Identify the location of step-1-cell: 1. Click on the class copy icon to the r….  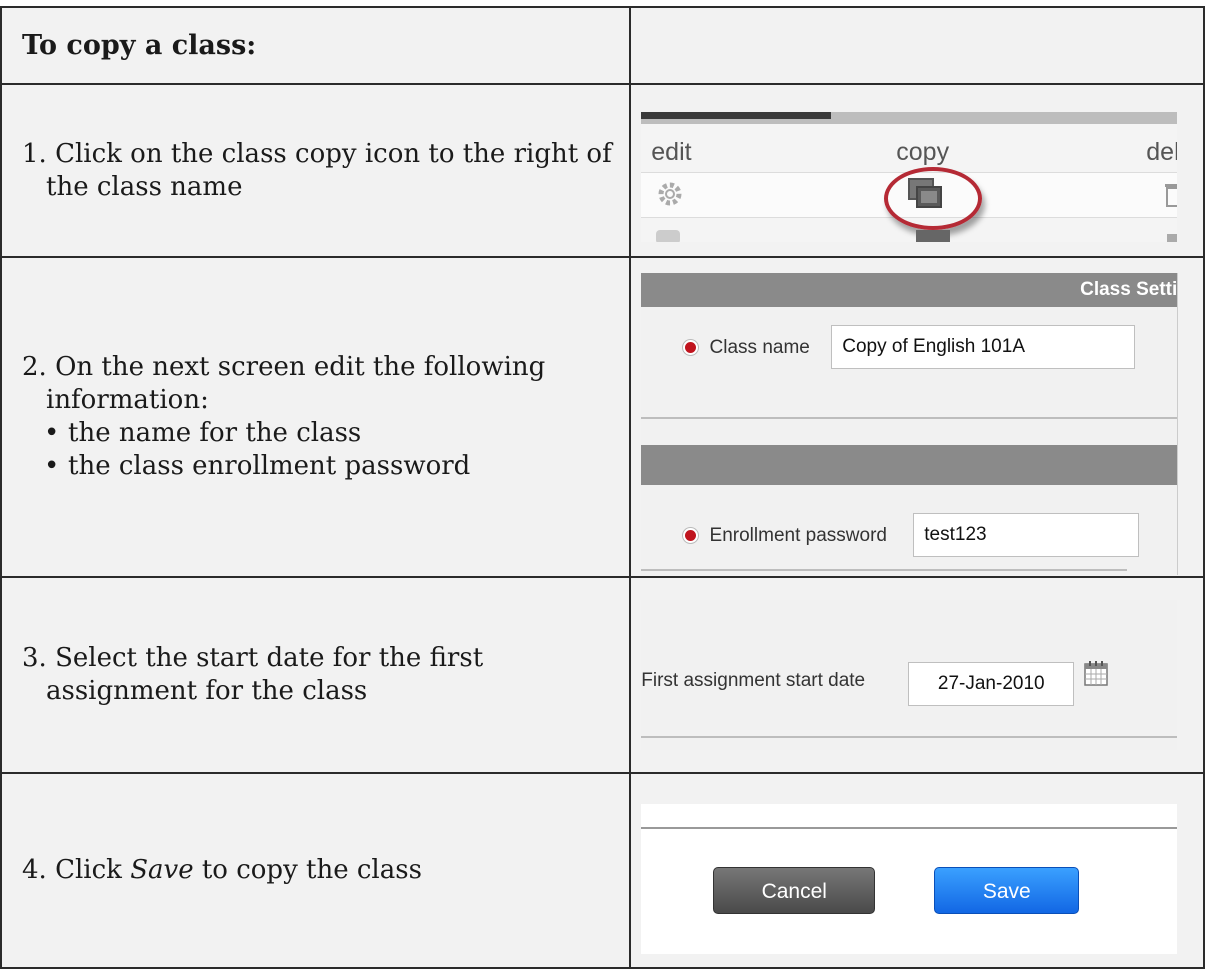
(316, 170).